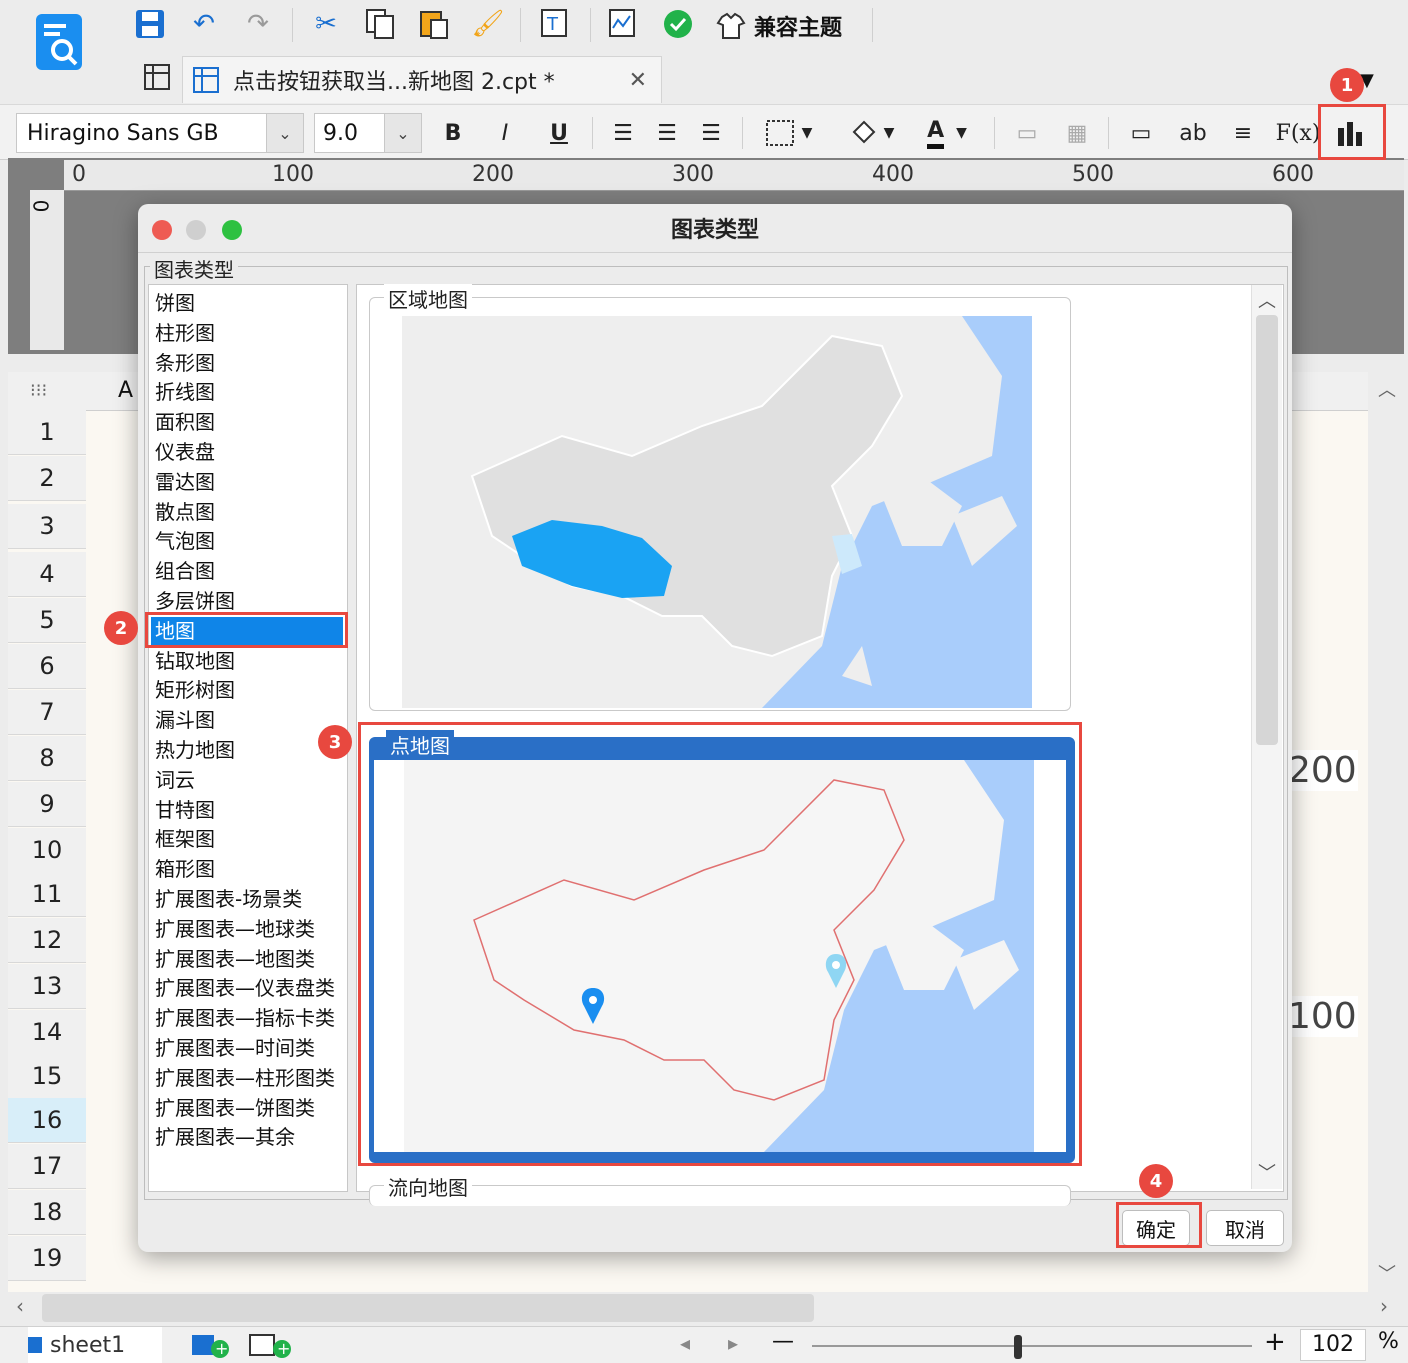 The image size is (1408, 1363). What do you see at coordinates (733, 1343) in the screenshot?
I see `next-sheet-icon: ▸` at bounding box center [733, 1343].